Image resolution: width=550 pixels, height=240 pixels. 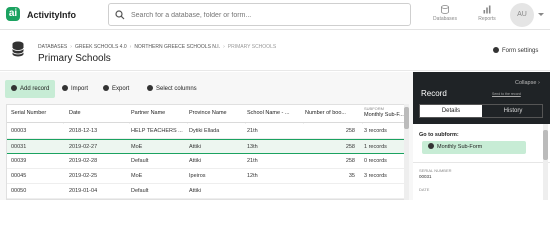 I want to click on table-cell: 2019-01-04, so click(x=83, y=191).